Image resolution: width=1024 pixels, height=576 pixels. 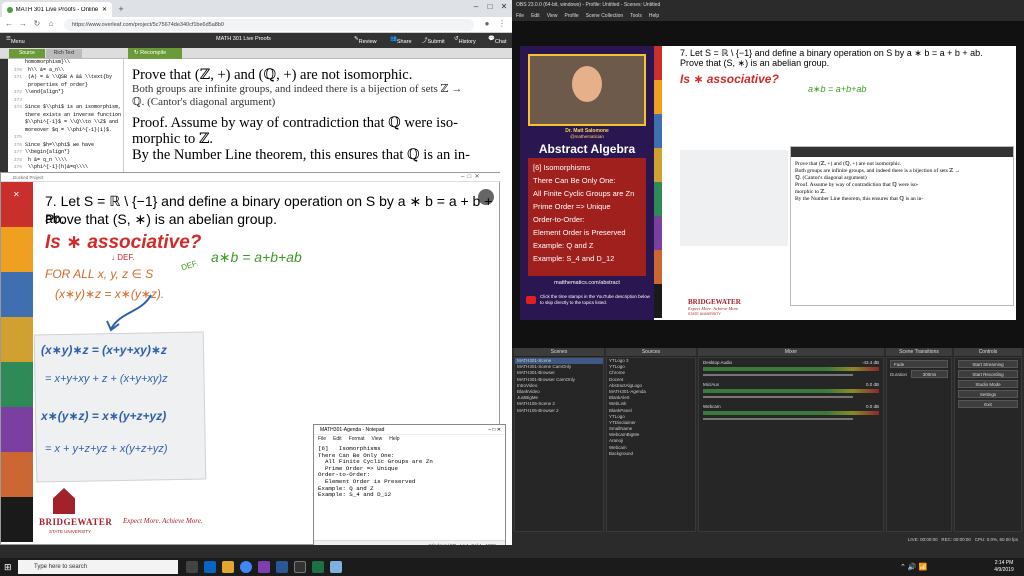 What do you see at coordinates (552, 16) in the screenshot?
I see `obs-menu-view: View` at bounding box center [552, 16].